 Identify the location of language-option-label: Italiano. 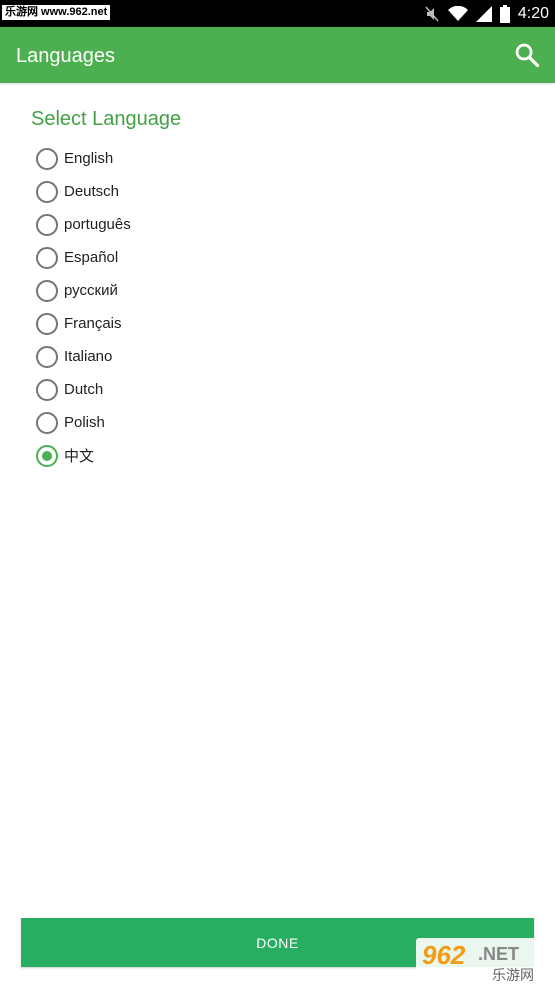
(88, 356).